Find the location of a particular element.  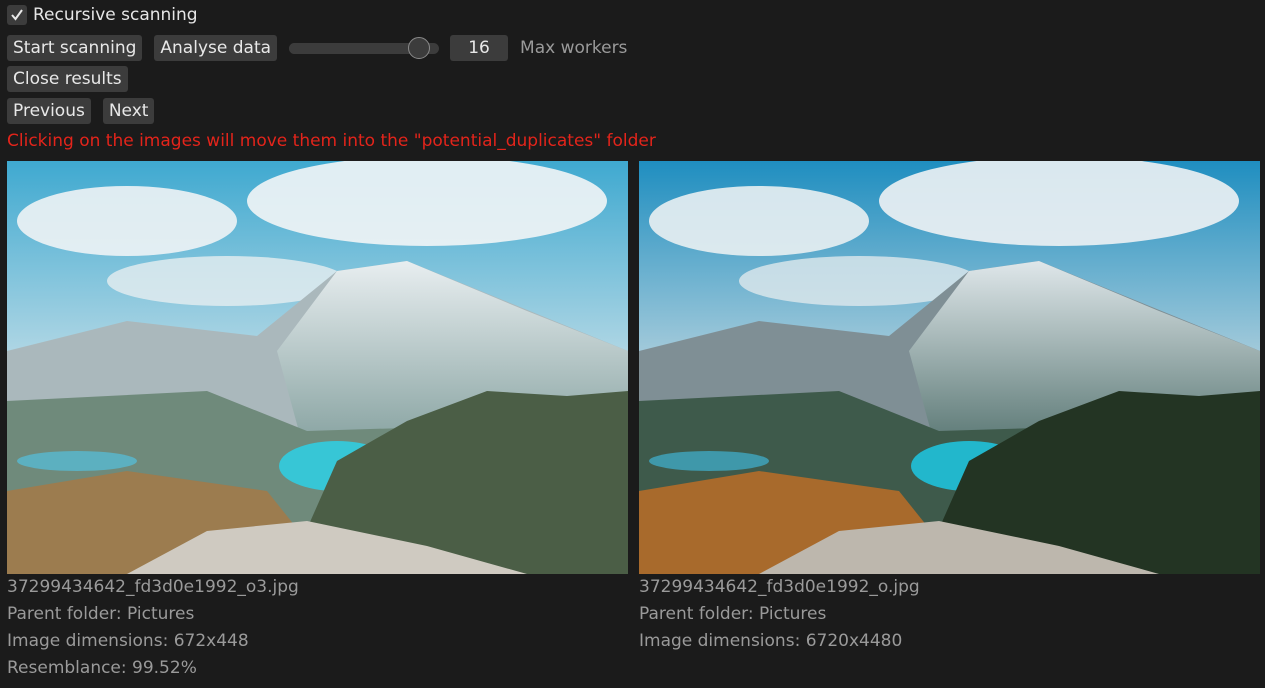

slider-fill is located at coordinates (354, 48).